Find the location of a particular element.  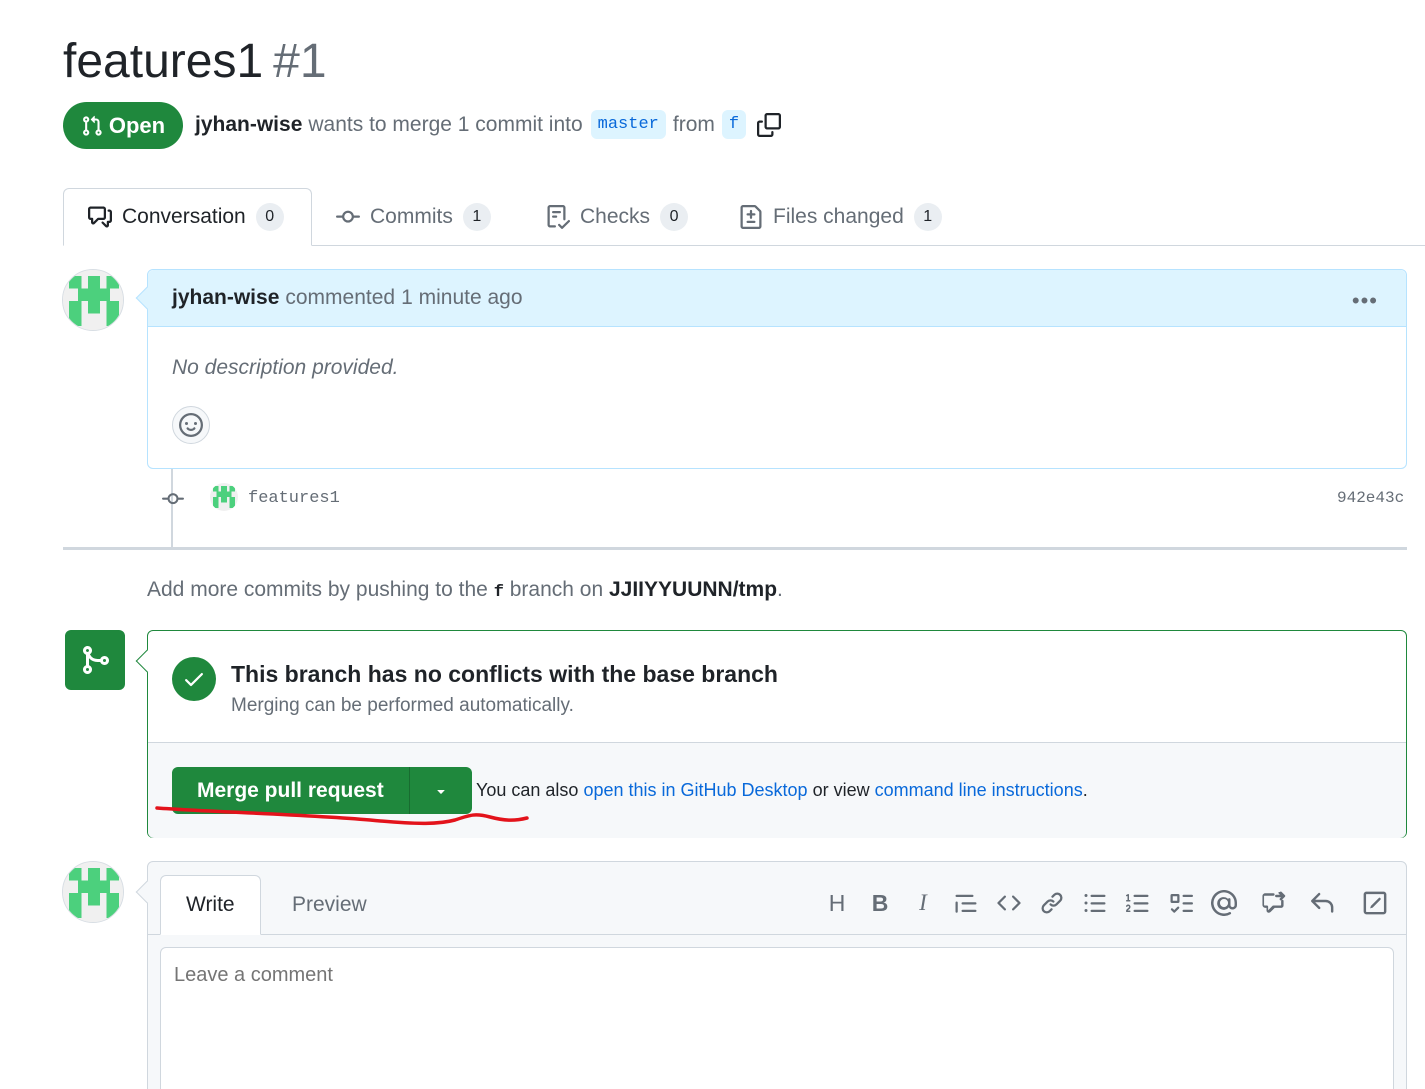

comment-textarea is located at coordinates (777, 1018).